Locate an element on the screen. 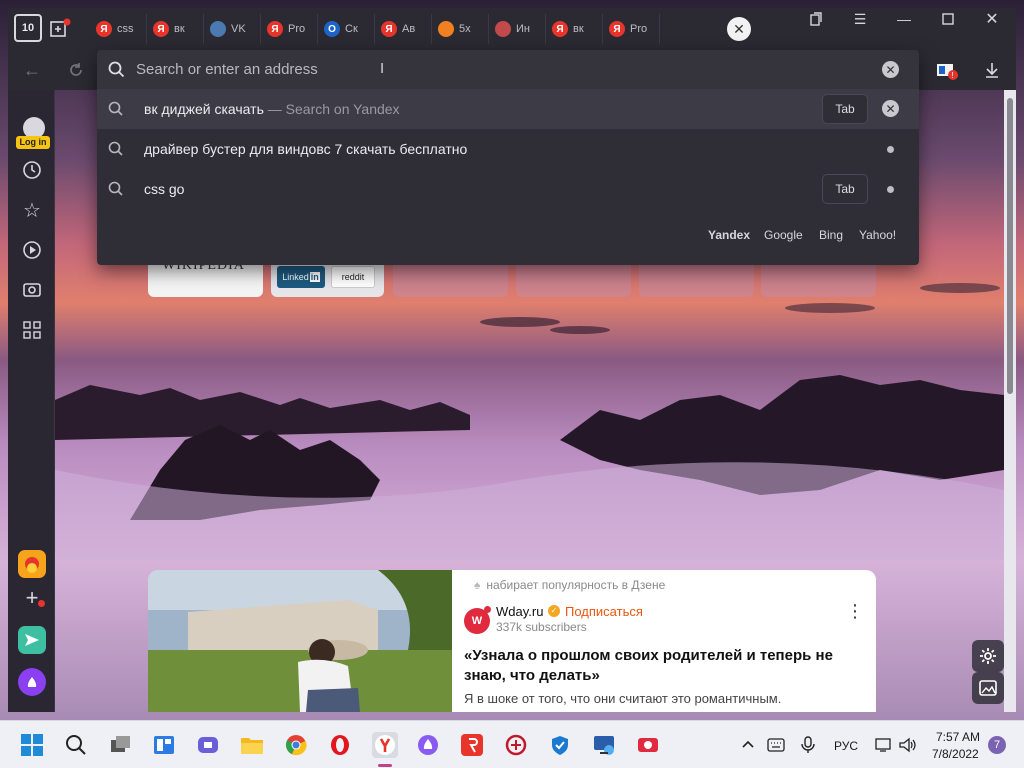 This screenshot has width=1024, height=768. close-window-button: ✕ is located at coordinates (992, 19).